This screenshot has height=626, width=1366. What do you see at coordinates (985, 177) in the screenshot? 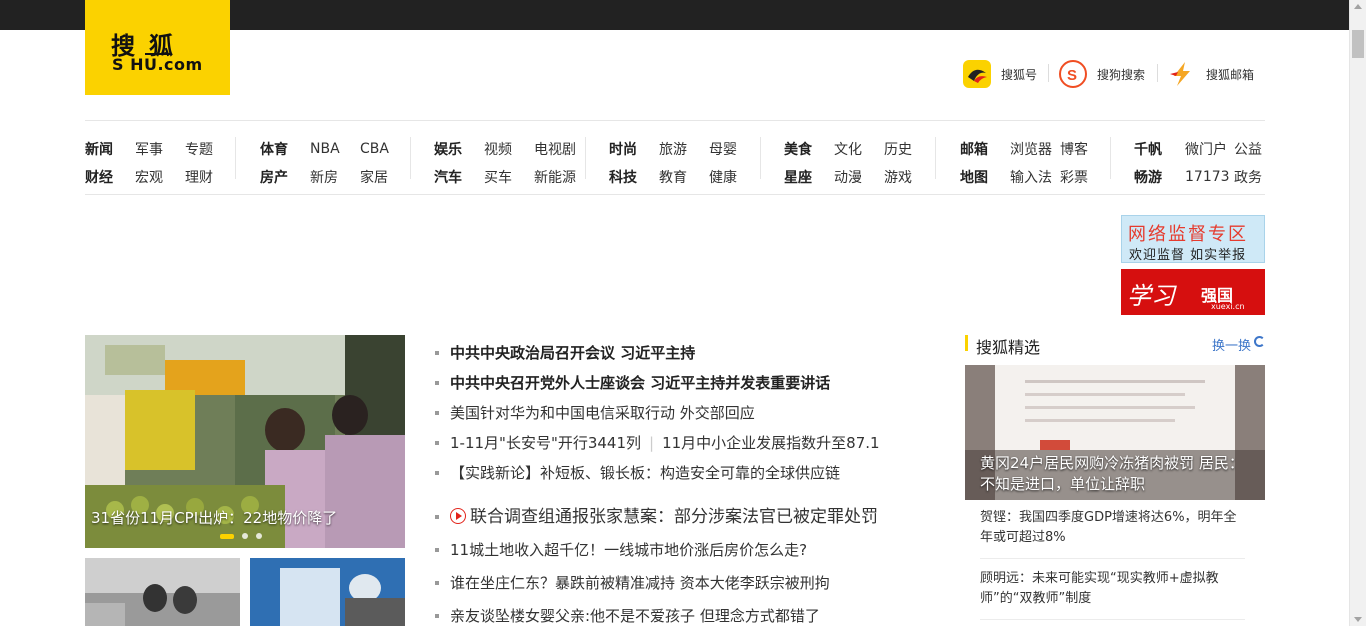
I see `nav-link: 地图` at bounding box center [985, 177].